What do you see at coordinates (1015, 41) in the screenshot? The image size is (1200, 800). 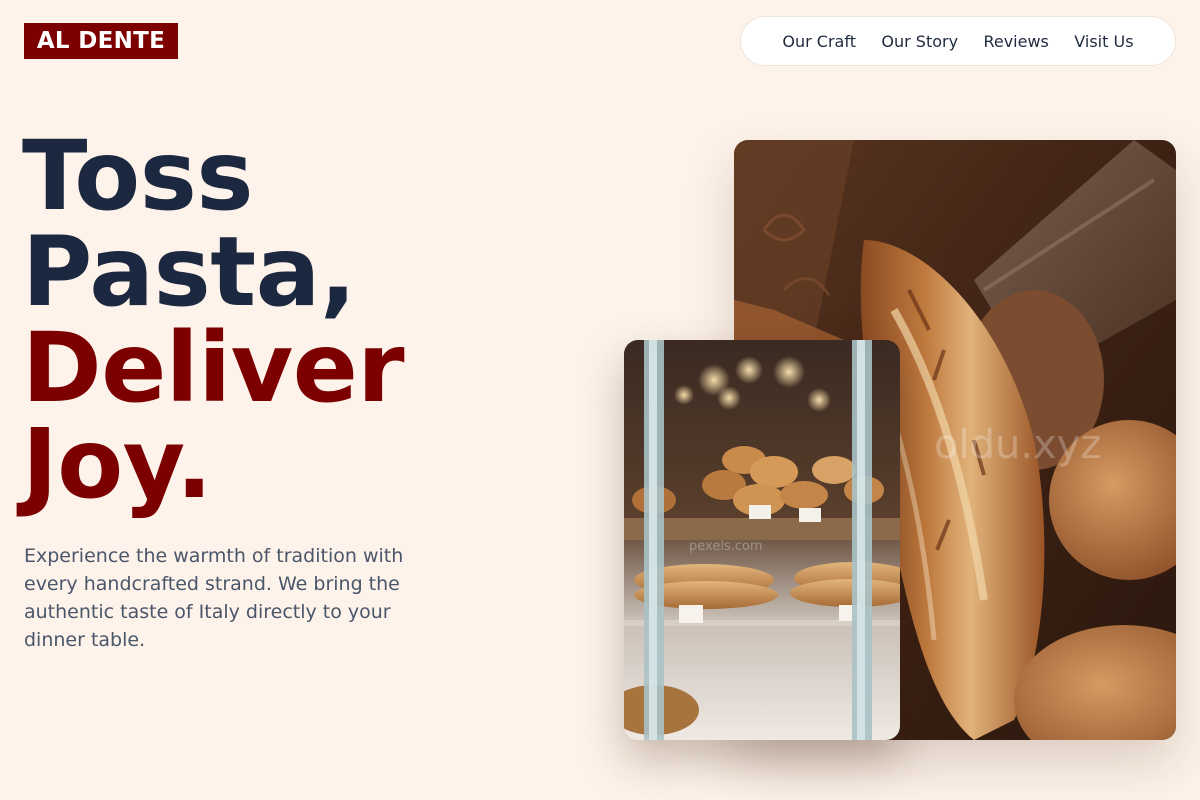 I see `nav-link-reviews: Reviews` at bounding box center [1015, 41].